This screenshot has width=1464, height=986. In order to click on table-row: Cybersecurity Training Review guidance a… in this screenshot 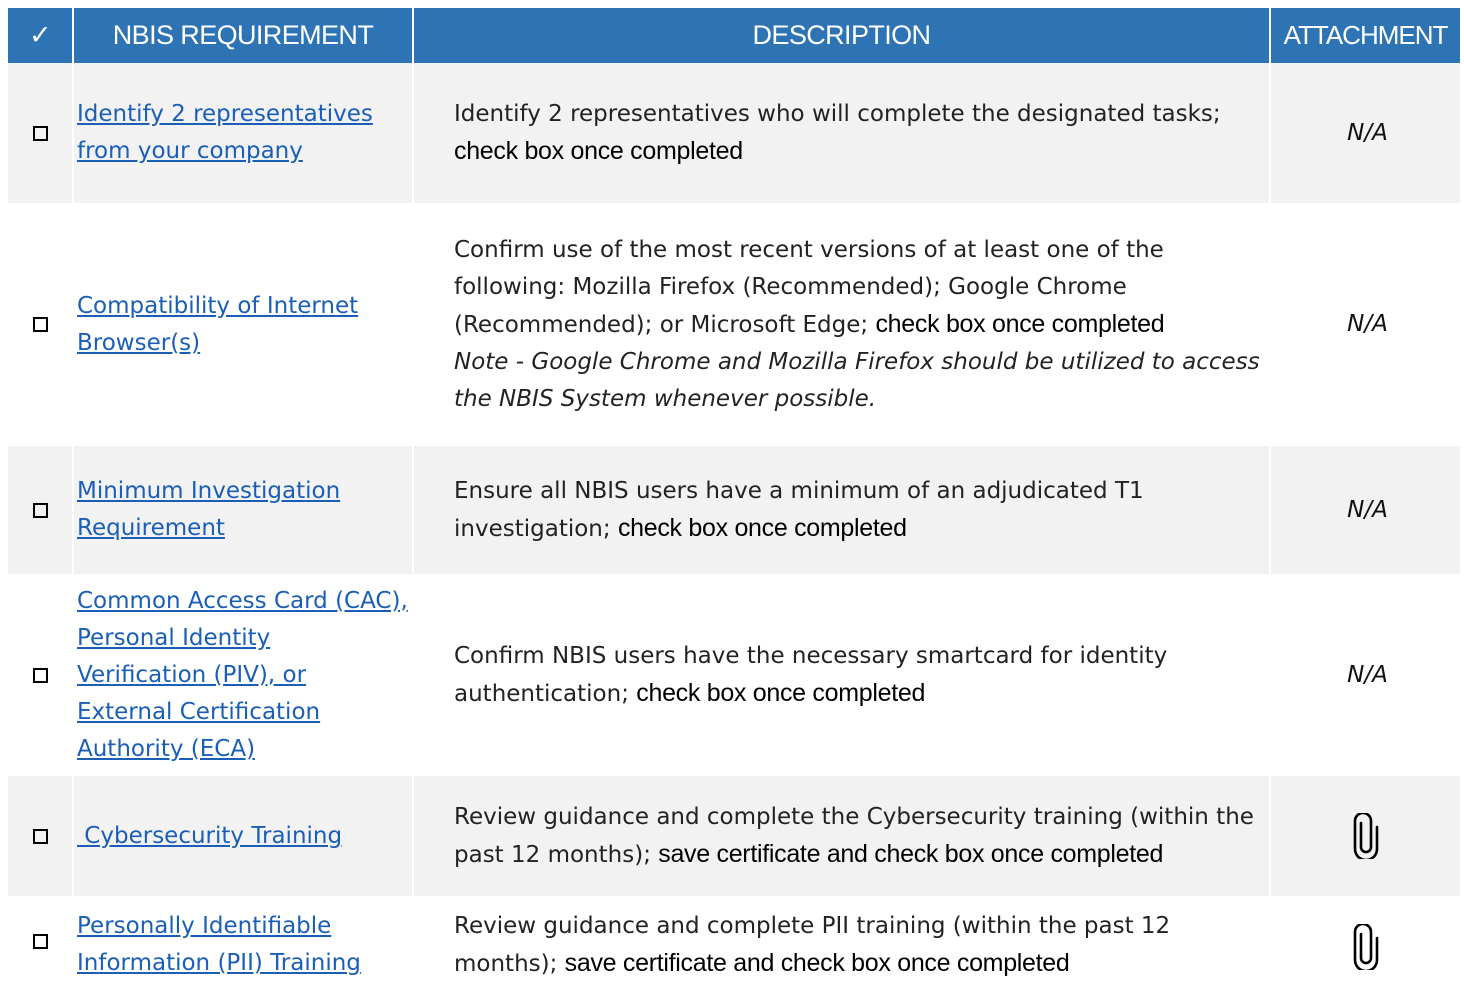, I will do `click(734, 836)`.